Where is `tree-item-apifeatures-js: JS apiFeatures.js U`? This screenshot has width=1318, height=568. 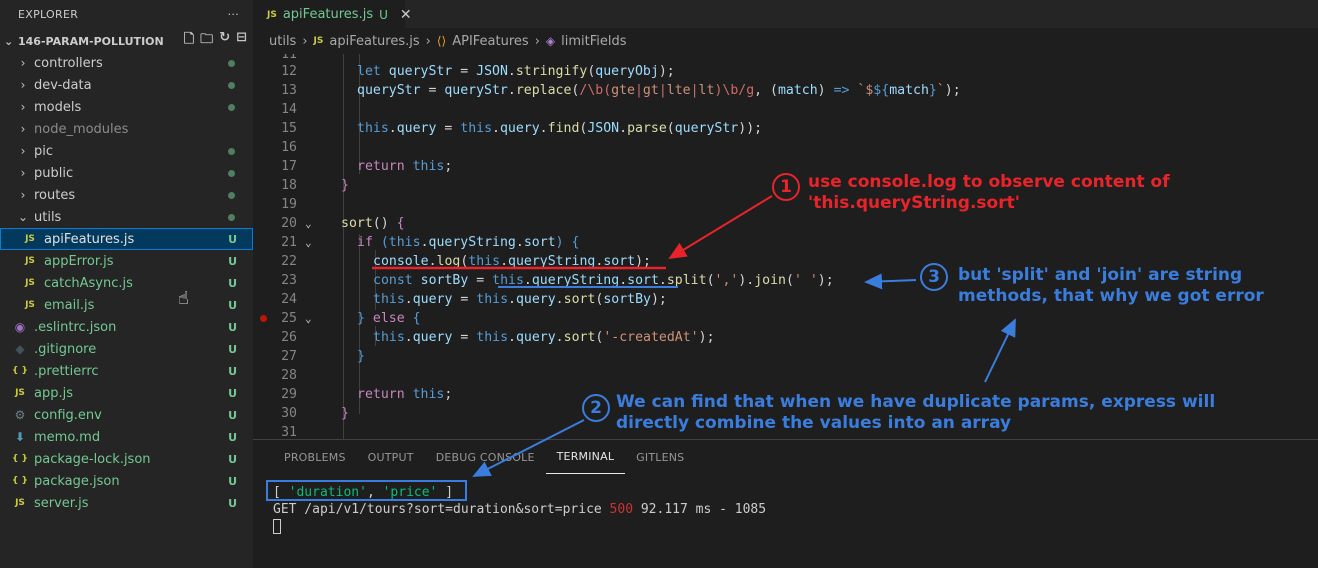
tree-item-apifeatures-js: JS apiFeatures.js U is located at coordinates (126, 239).